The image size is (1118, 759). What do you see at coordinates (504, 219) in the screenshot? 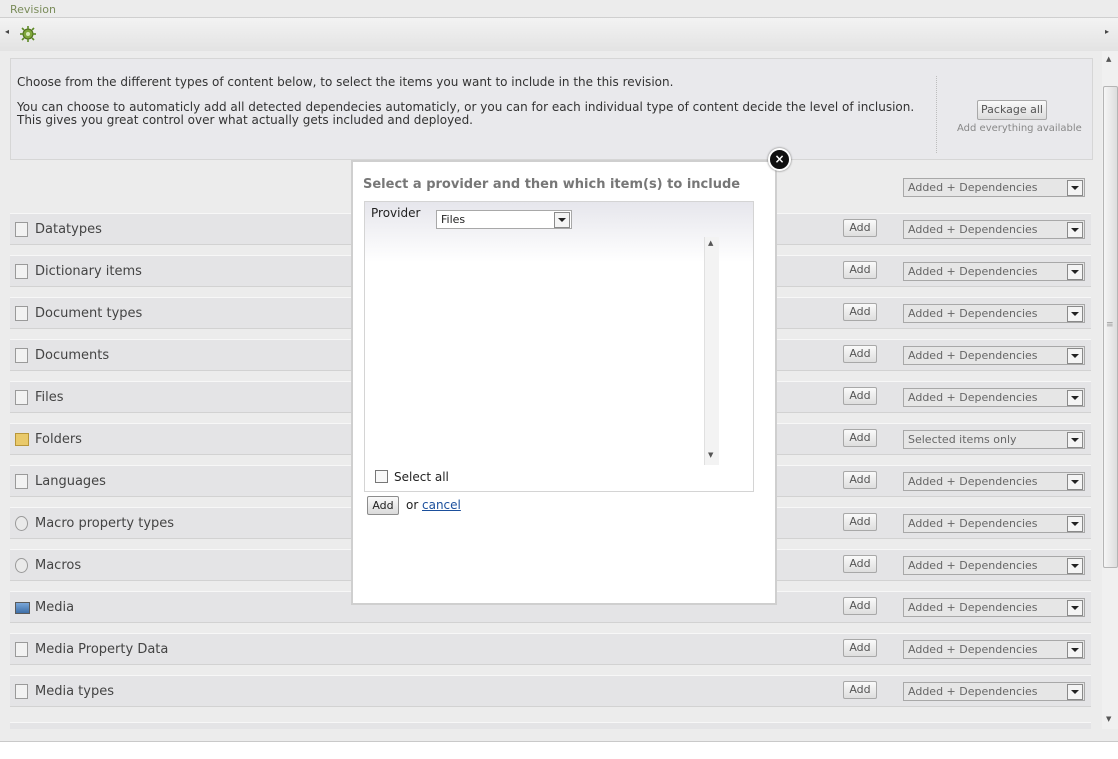
I see `provider-select: Files` at bounding box center [504, 219].